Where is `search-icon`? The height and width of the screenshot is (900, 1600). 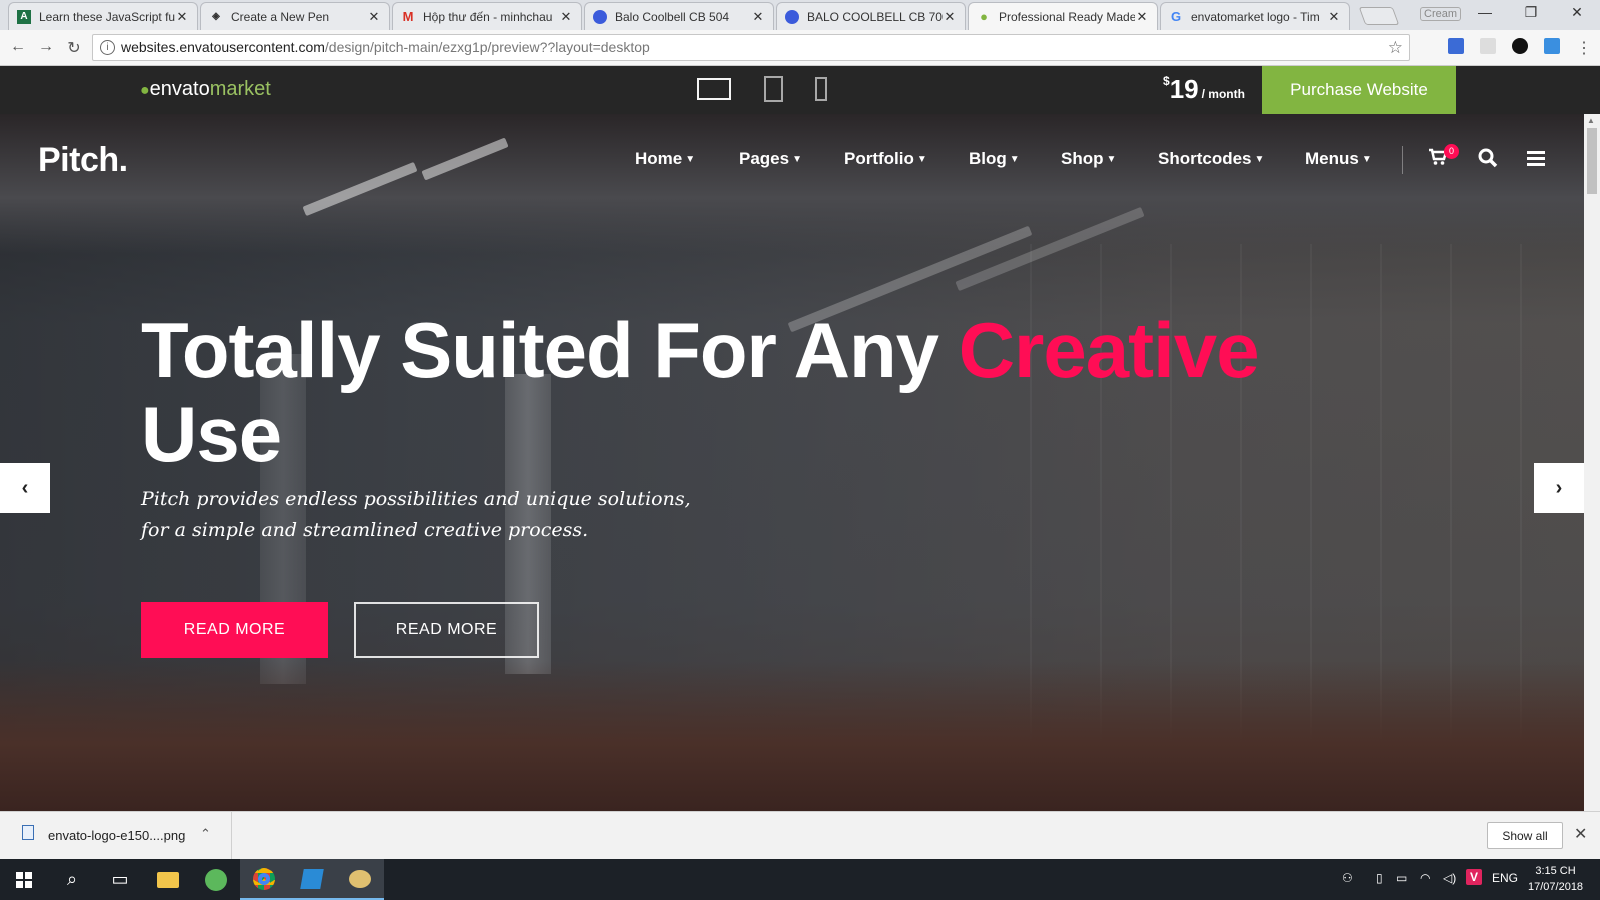
search-icon is located at coordinates (1488, 160).